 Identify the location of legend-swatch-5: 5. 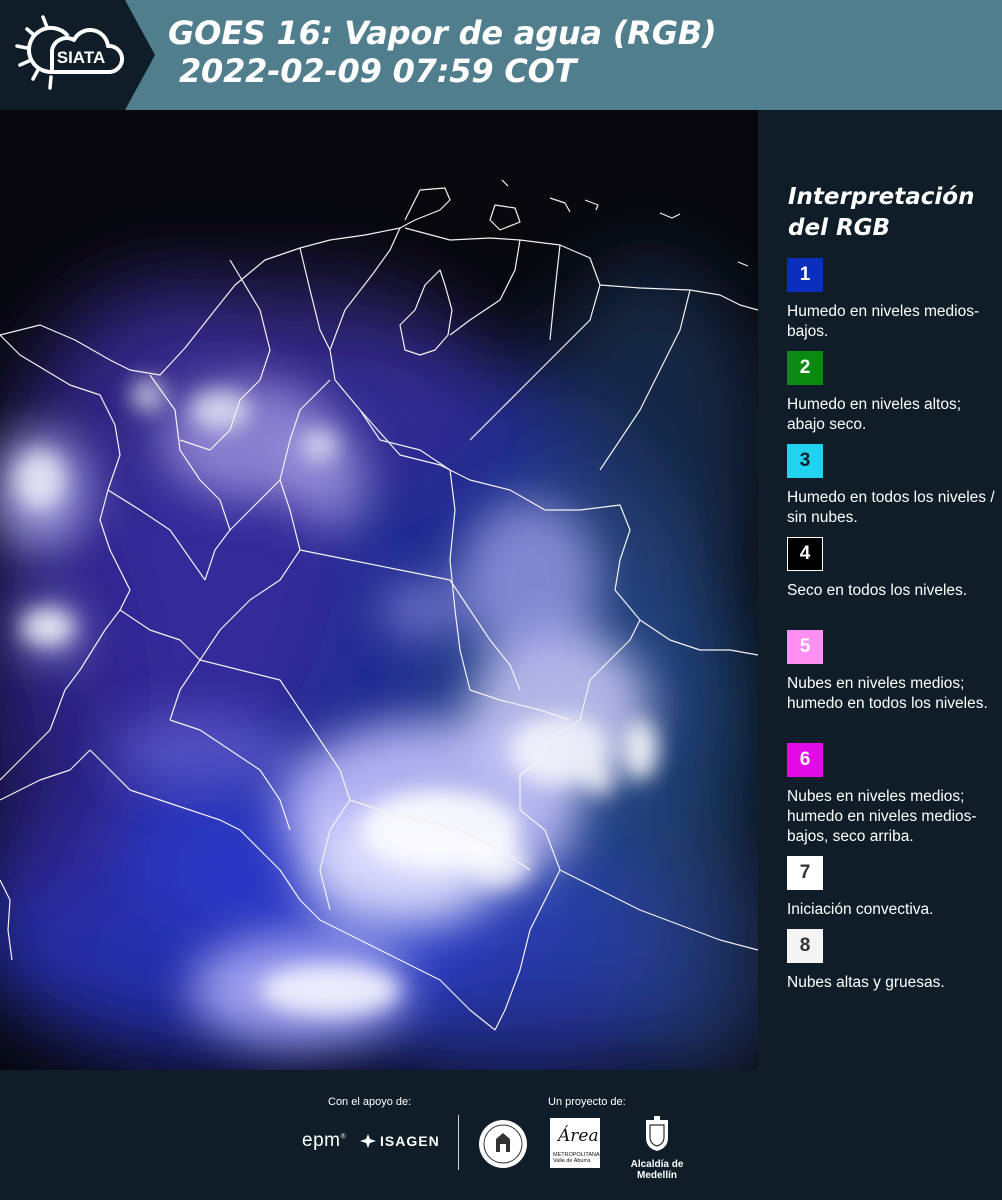
(805, 647).